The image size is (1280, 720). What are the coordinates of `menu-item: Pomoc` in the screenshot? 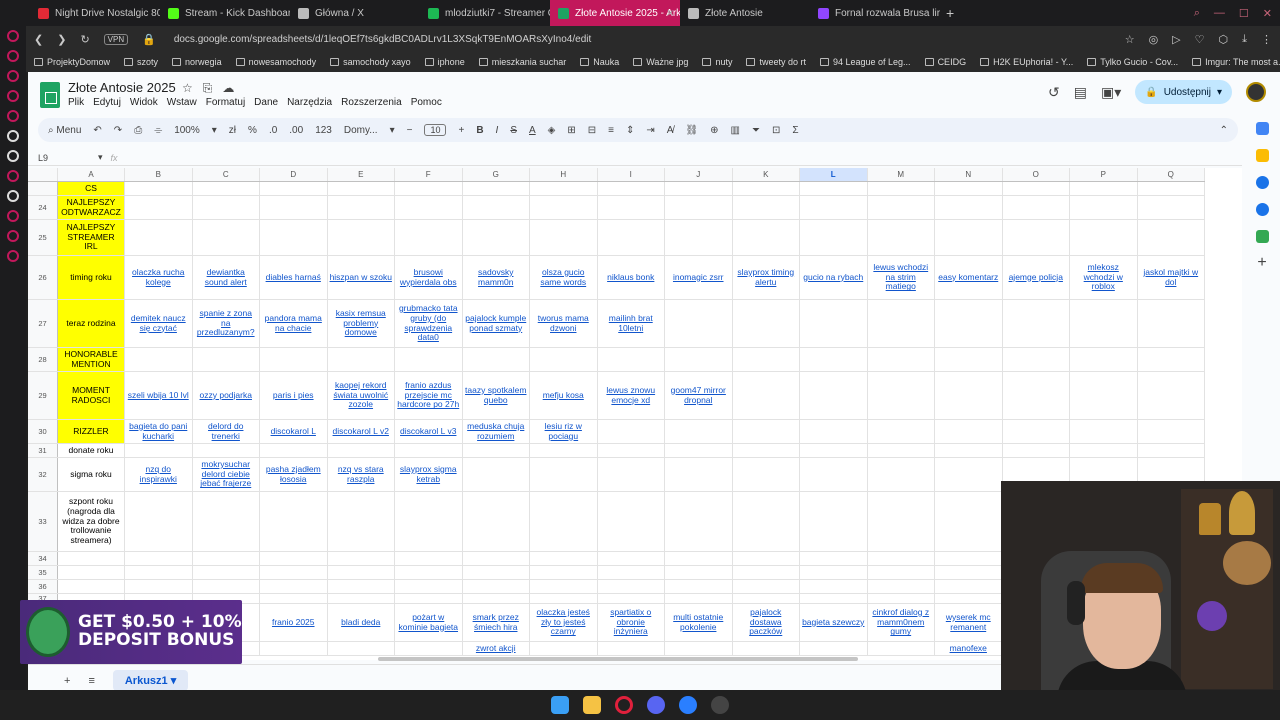 It's located at (426, 102).